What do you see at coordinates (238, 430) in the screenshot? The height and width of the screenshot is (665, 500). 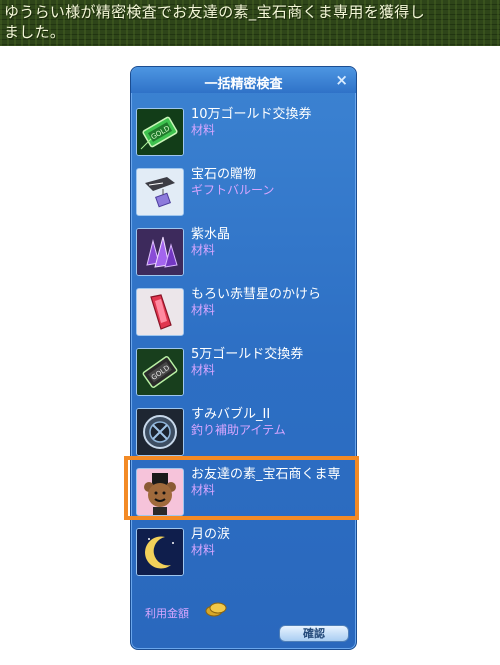 I see `item-type: 釣り補助アイテム` at bounding box center [238, 430].